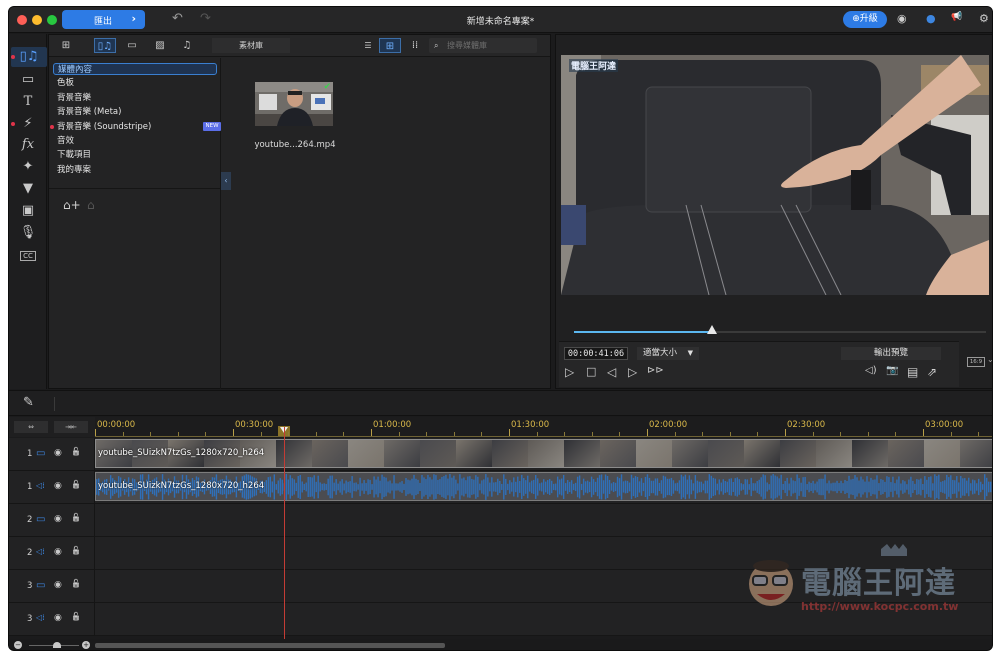  I want to click on track-lane-video-1: youtube_SUizkN7tzGs_1280x720_h264, so click(543, 454).